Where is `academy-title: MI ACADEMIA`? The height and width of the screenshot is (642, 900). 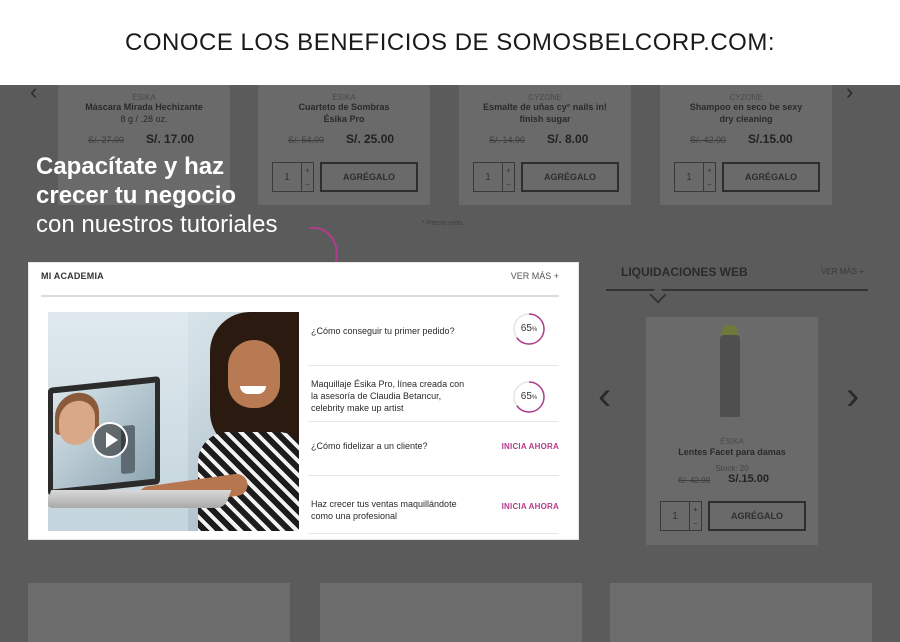 academy-title: MI ACADEMIA is located at coordinates (72, 276).